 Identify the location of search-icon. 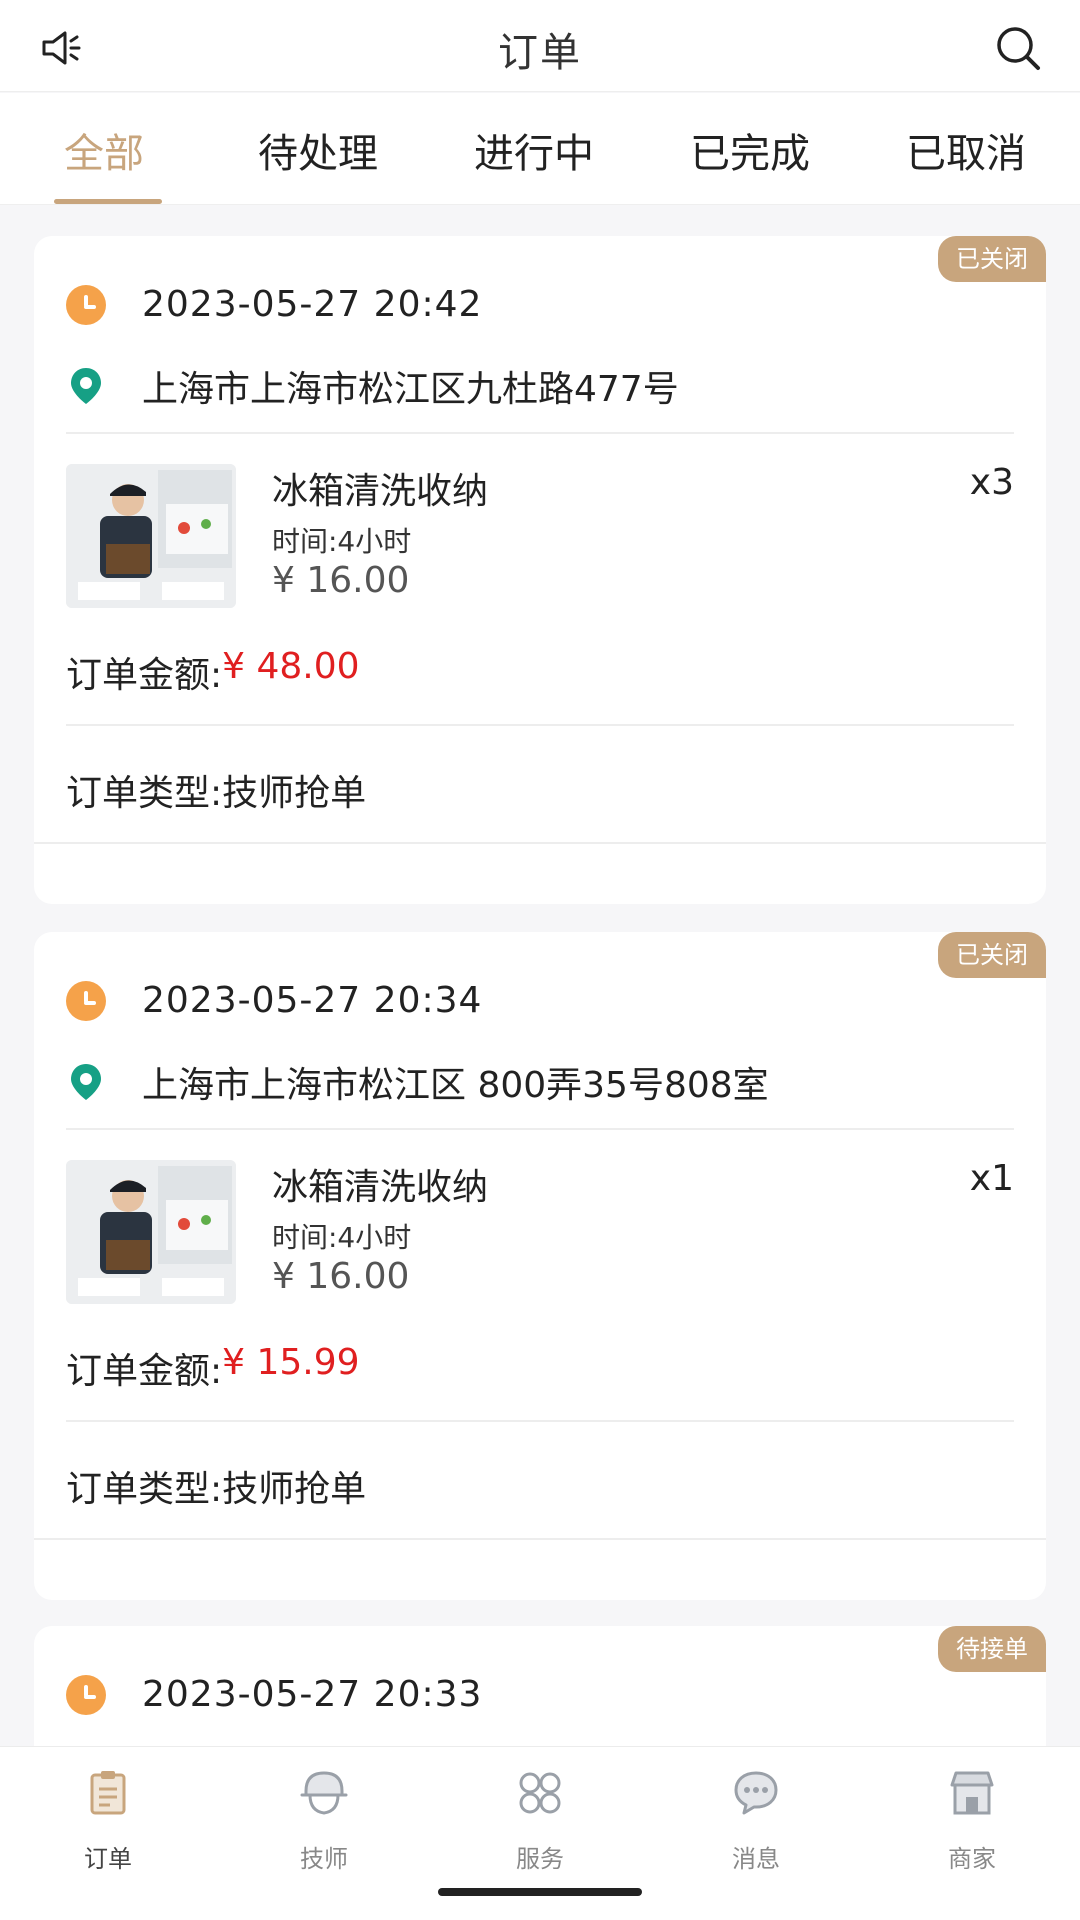
(1018, 48).